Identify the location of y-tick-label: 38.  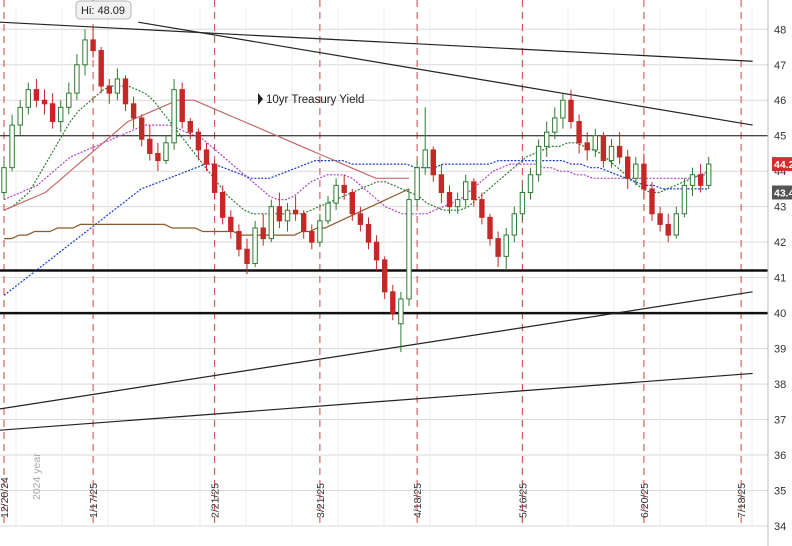
(780, 385).